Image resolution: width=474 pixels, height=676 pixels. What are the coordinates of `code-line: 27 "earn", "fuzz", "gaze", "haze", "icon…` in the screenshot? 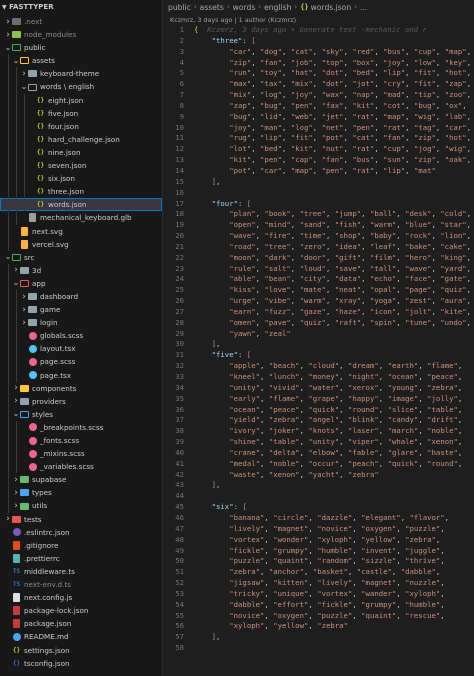 It's located at (319, 312).